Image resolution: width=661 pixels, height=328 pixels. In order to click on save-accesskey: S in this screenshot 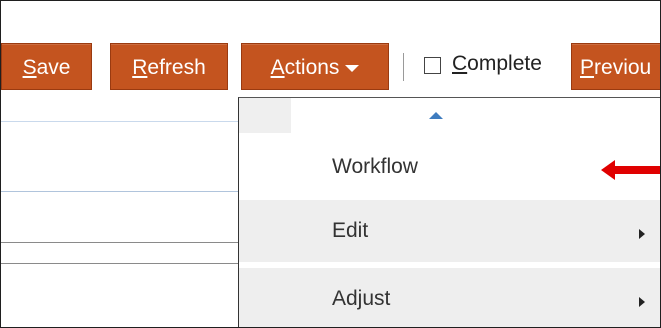, I will do `click(29, 67)`.